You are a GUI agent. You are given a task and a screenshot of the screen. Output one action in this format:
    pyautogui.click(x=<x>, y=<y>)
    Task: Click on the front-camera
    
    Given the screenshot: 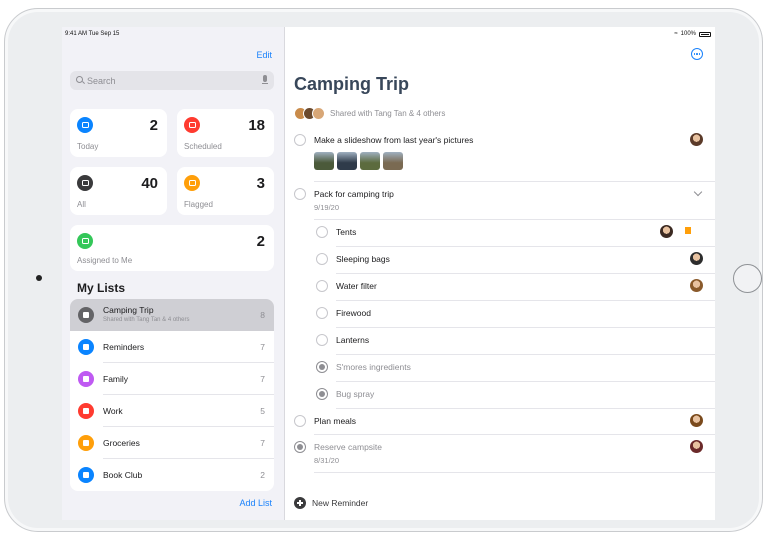 What is the action you would take?
    pyautogui.click(x=39, y=278)
    